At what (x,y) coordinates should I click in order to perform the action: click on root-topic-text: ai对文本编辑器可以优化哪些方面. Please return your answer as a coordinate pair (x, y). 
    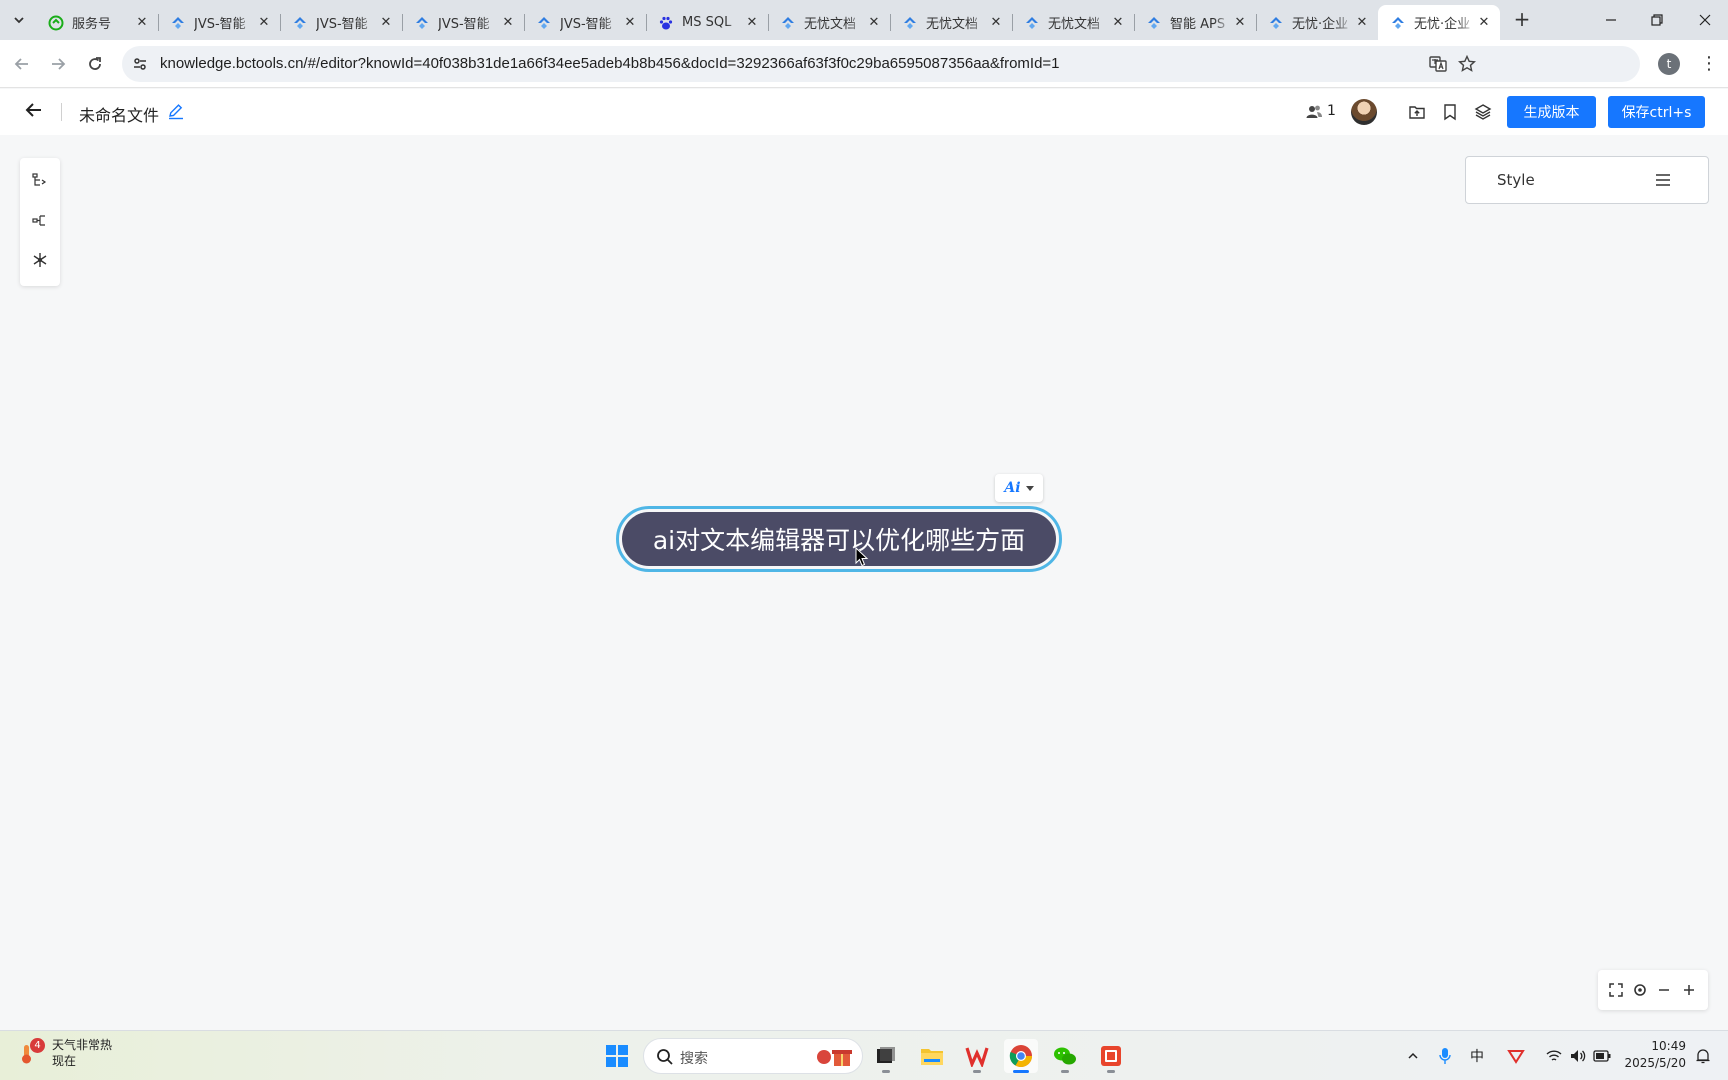
    Looking at the image, I should click on (839, 539).